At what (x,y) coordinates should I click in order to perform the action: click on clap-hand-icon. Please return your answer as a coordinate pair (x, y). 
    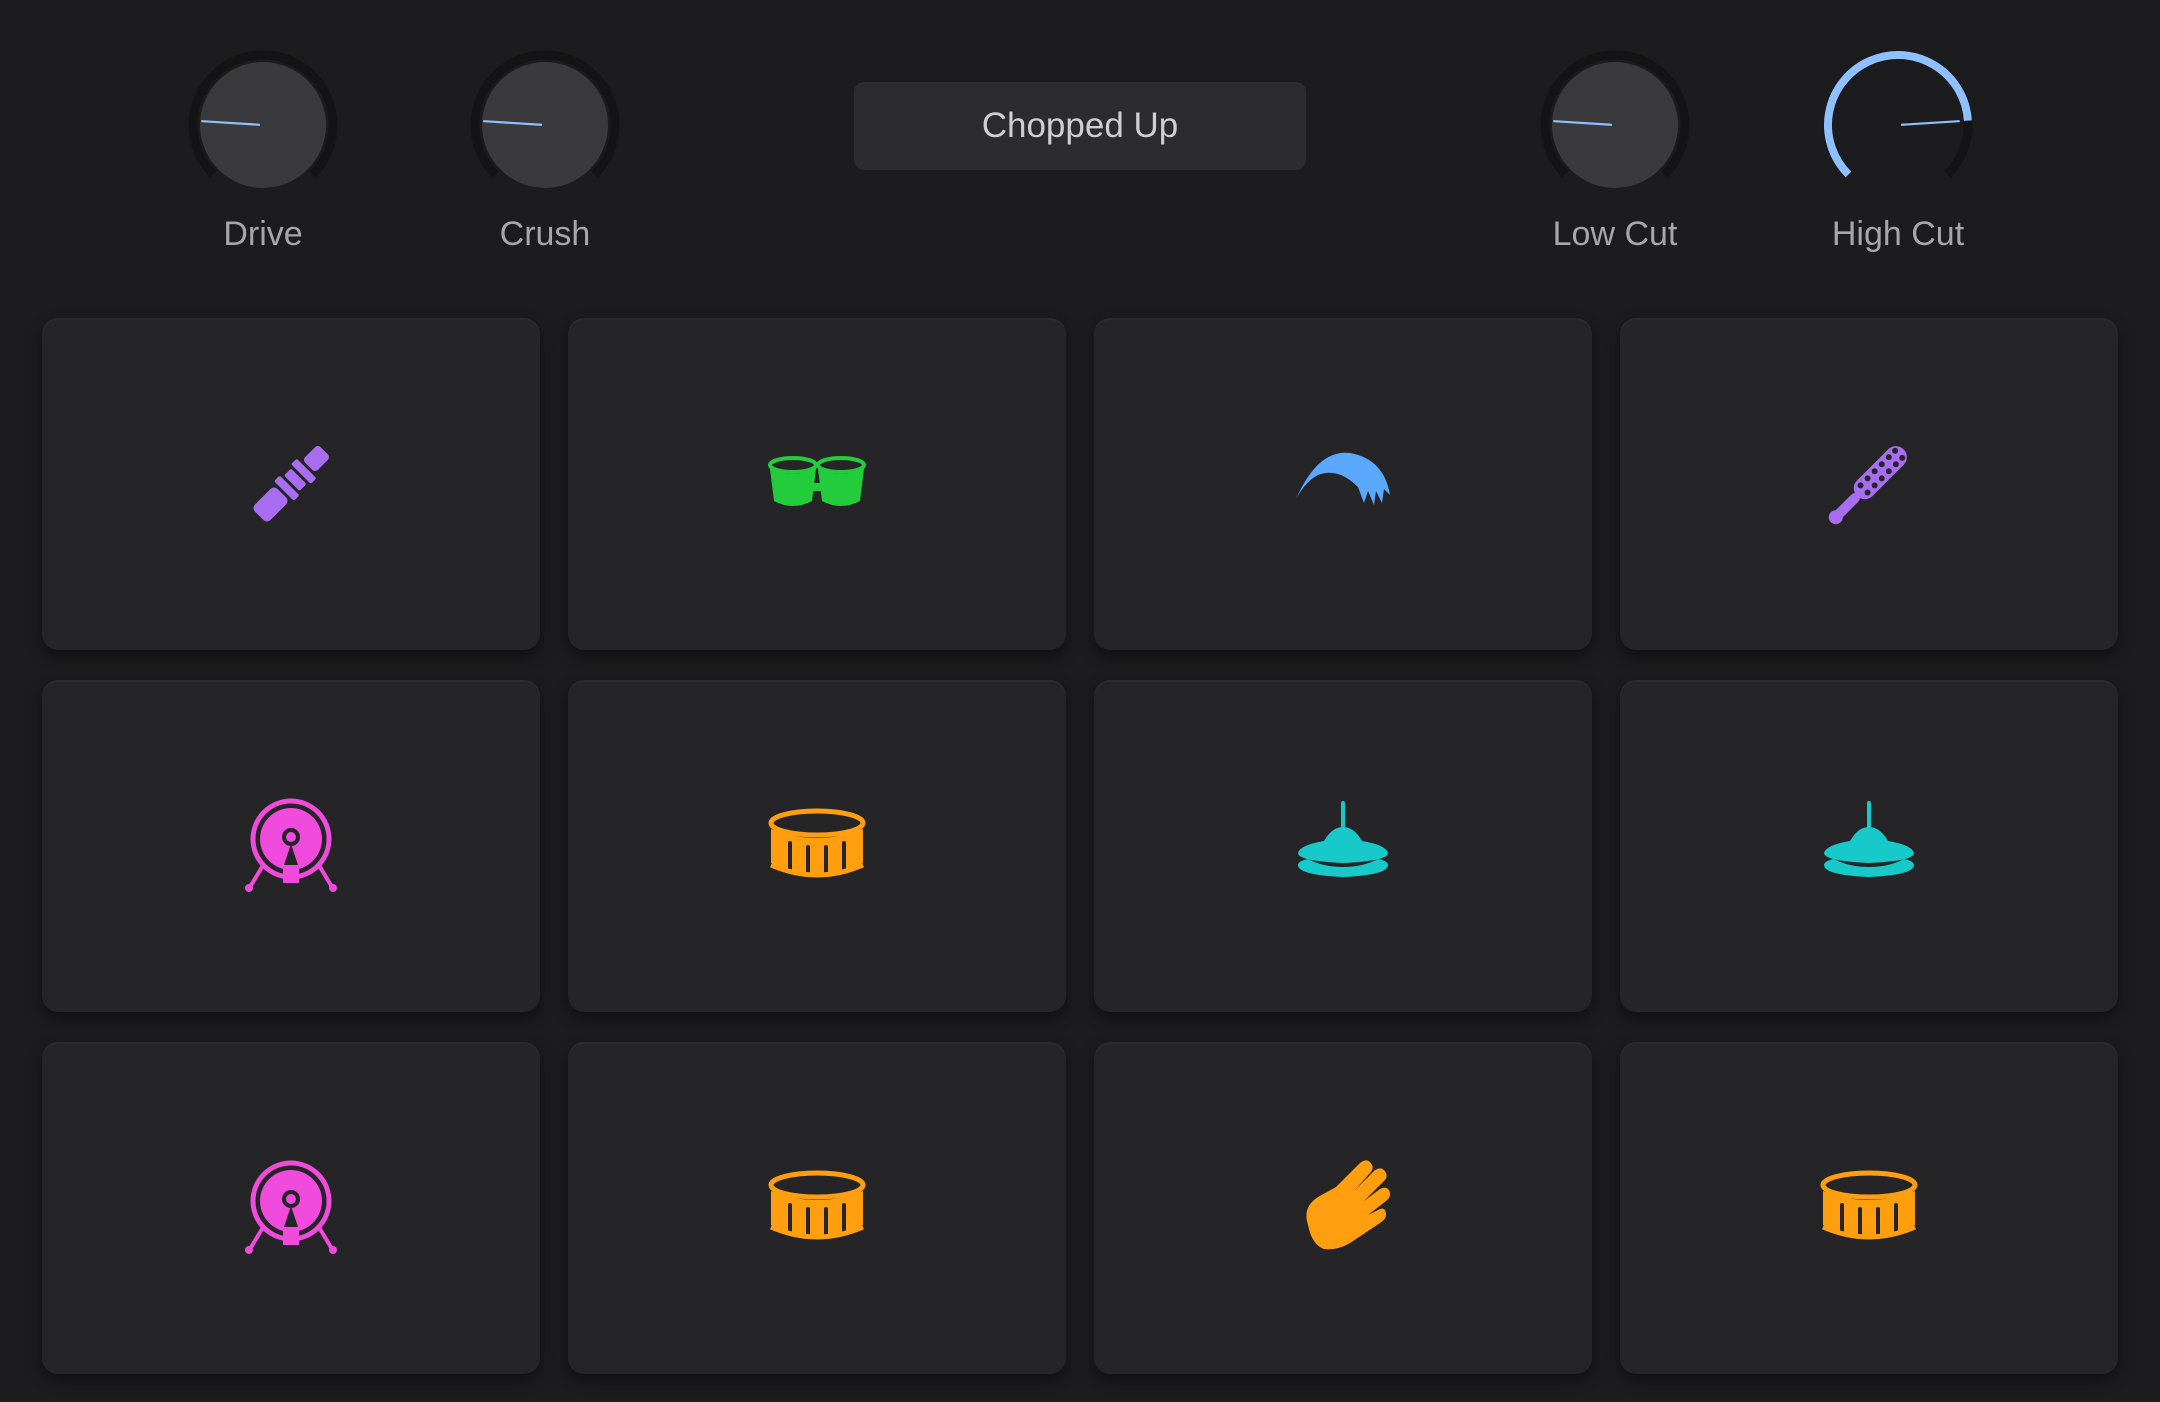
    Looking at the image, I should click on (1343, 1208).